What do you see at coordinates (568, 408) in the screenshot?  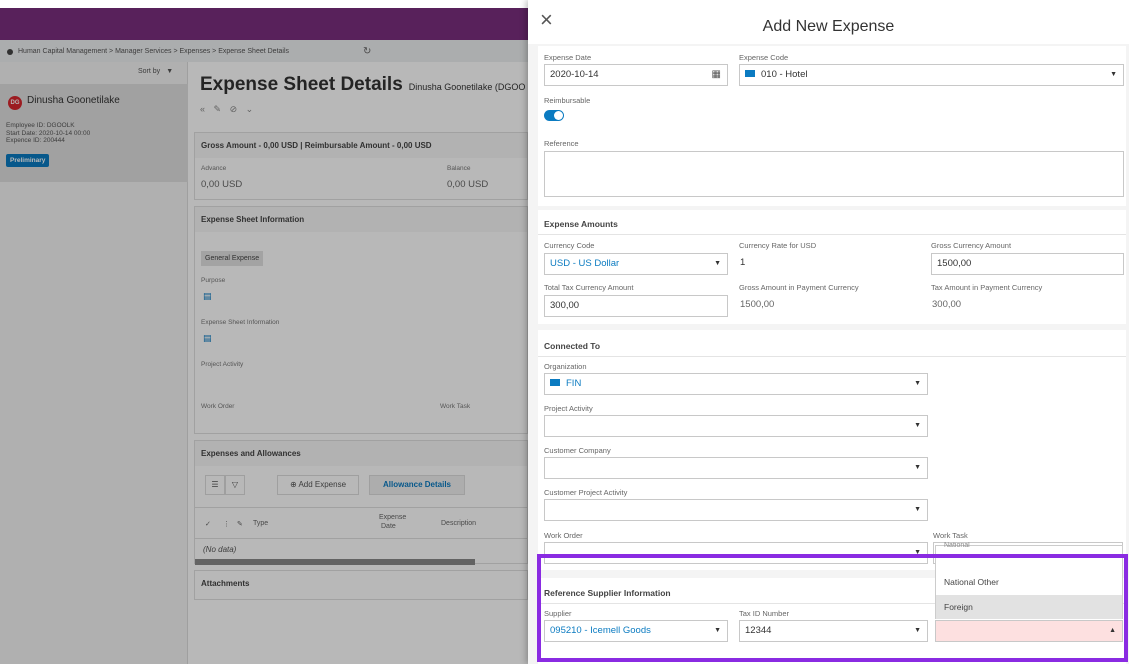 I see `project-activity-label: Project Activity` at bounding box center [568, 408].